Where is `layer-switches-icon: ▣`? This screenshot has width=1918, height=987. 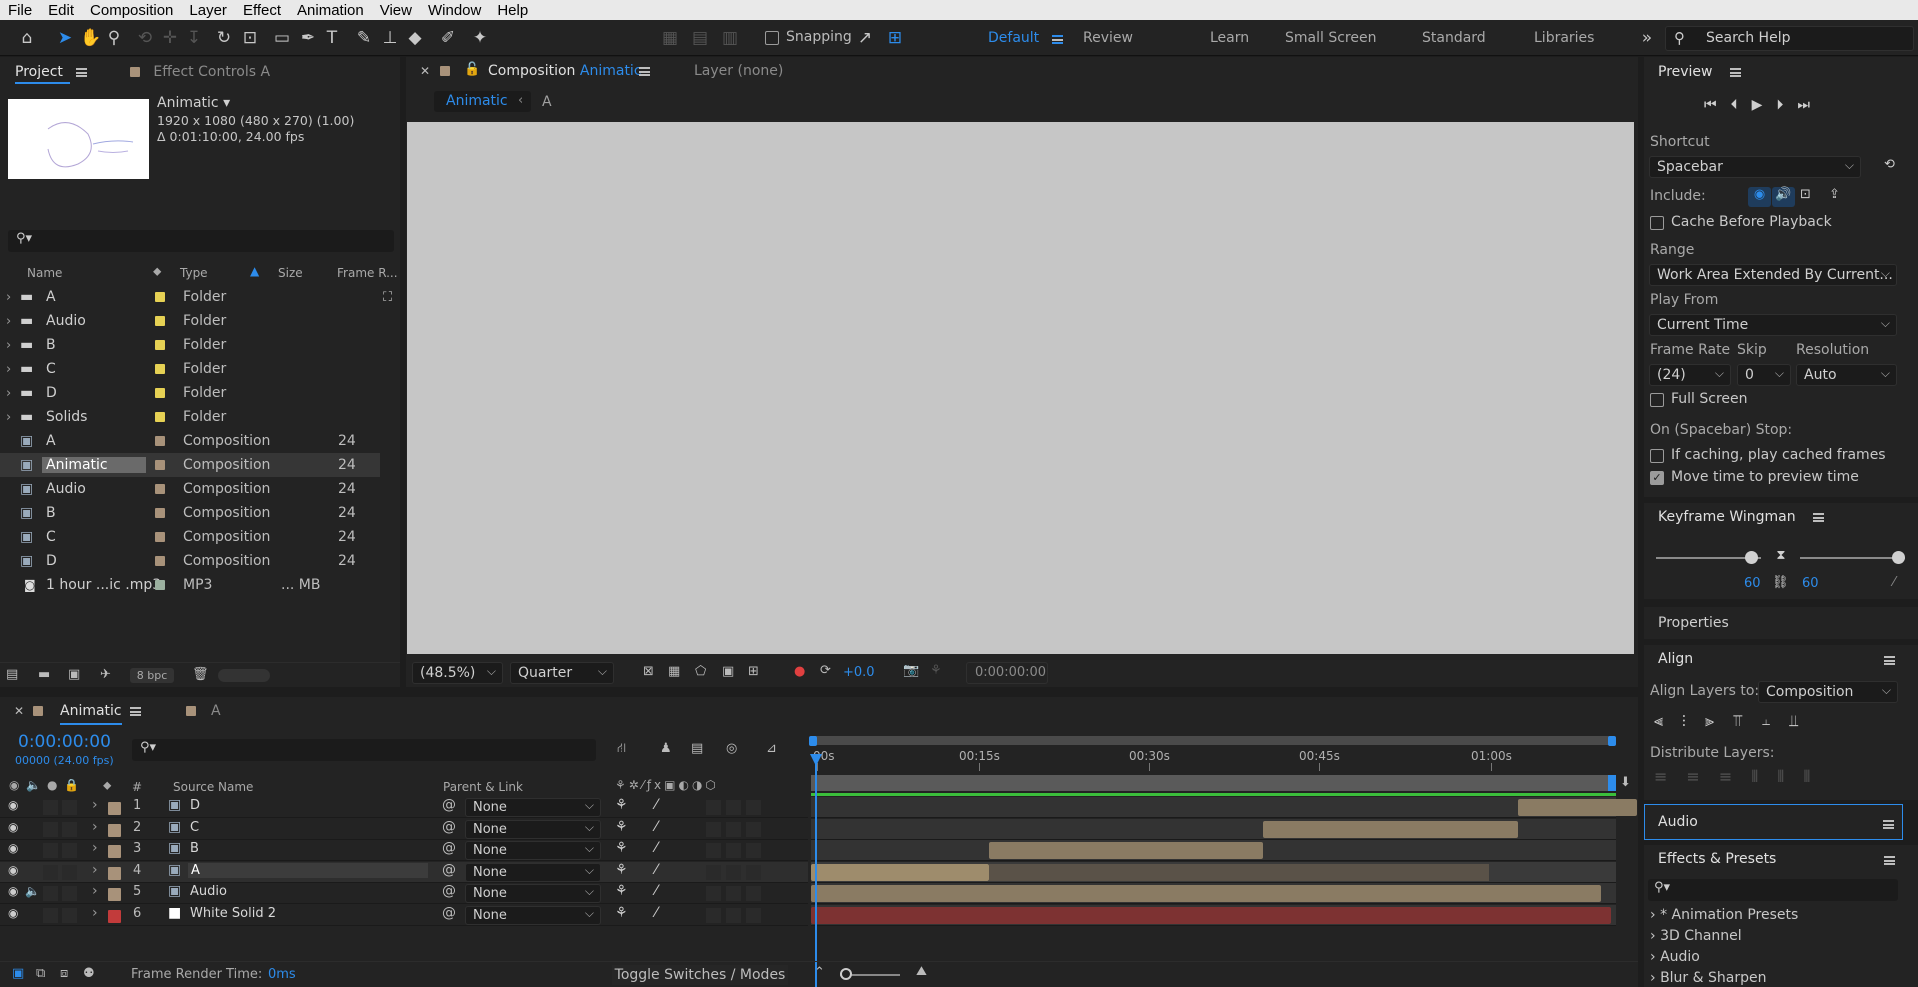 layer-switches-icon: ▣ is located at coordinates (18, 973).